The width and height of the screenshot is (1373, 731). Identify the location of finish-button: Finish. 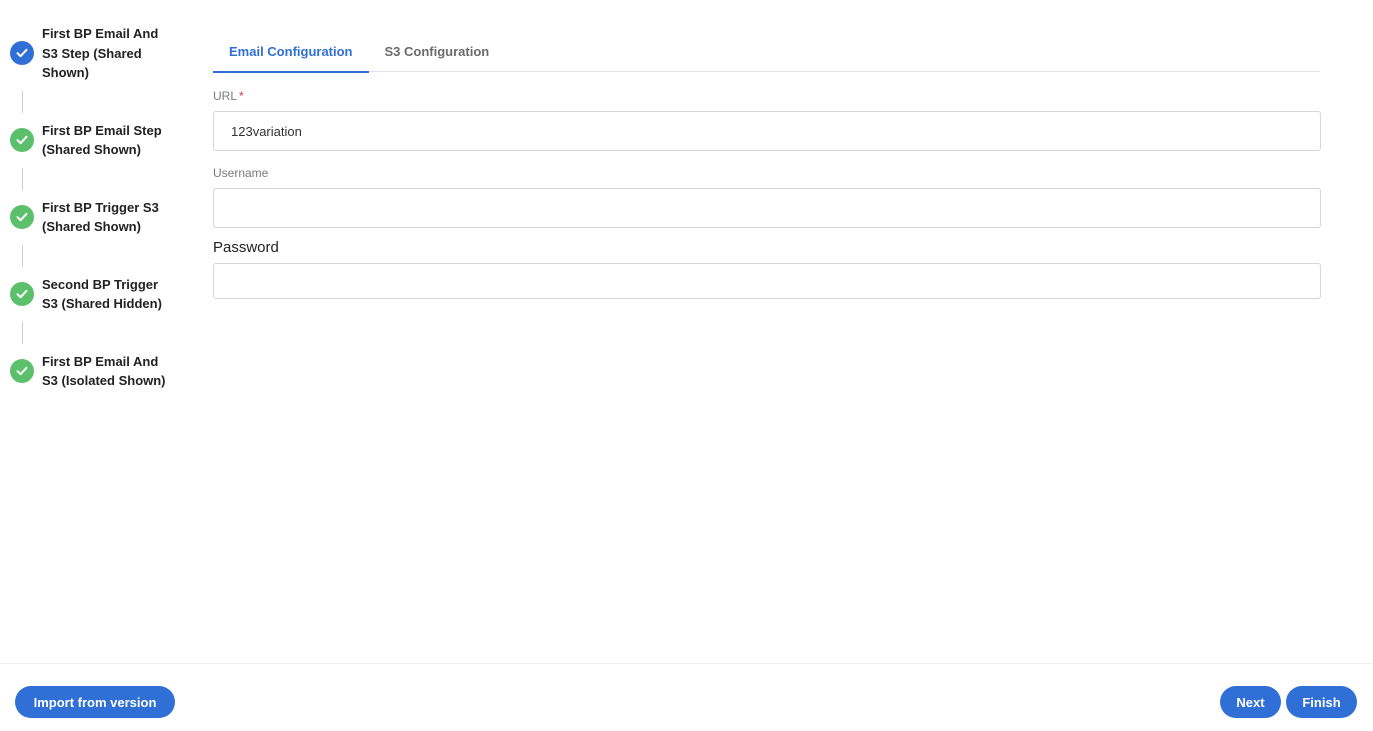
(1321, 702).